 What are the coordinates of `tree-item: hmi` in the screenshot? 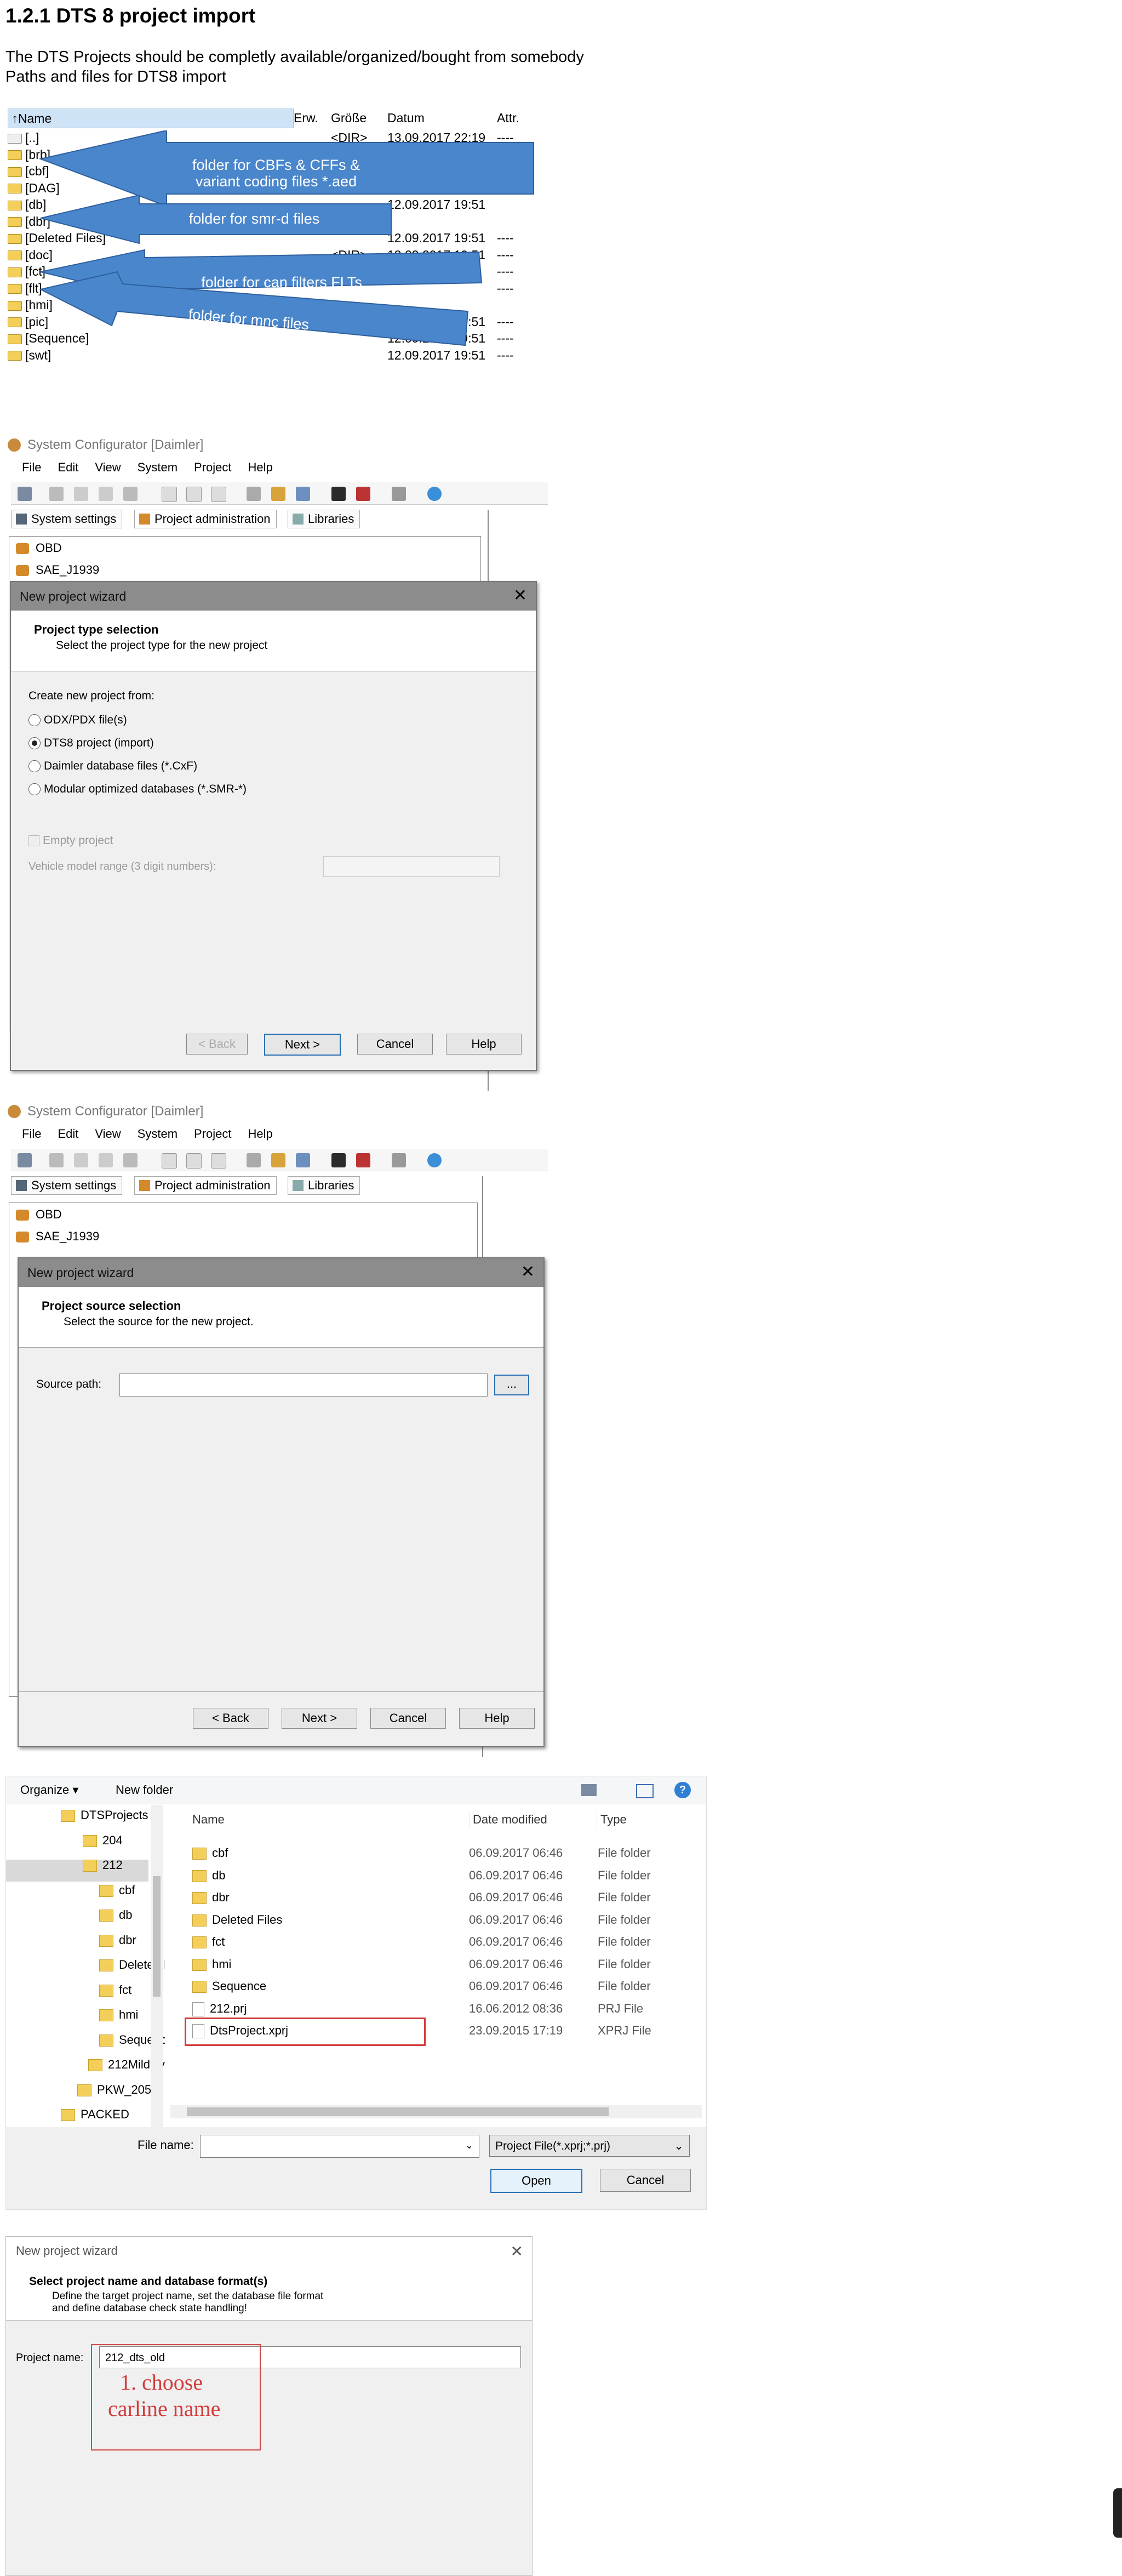 It's located at (118, 2015).